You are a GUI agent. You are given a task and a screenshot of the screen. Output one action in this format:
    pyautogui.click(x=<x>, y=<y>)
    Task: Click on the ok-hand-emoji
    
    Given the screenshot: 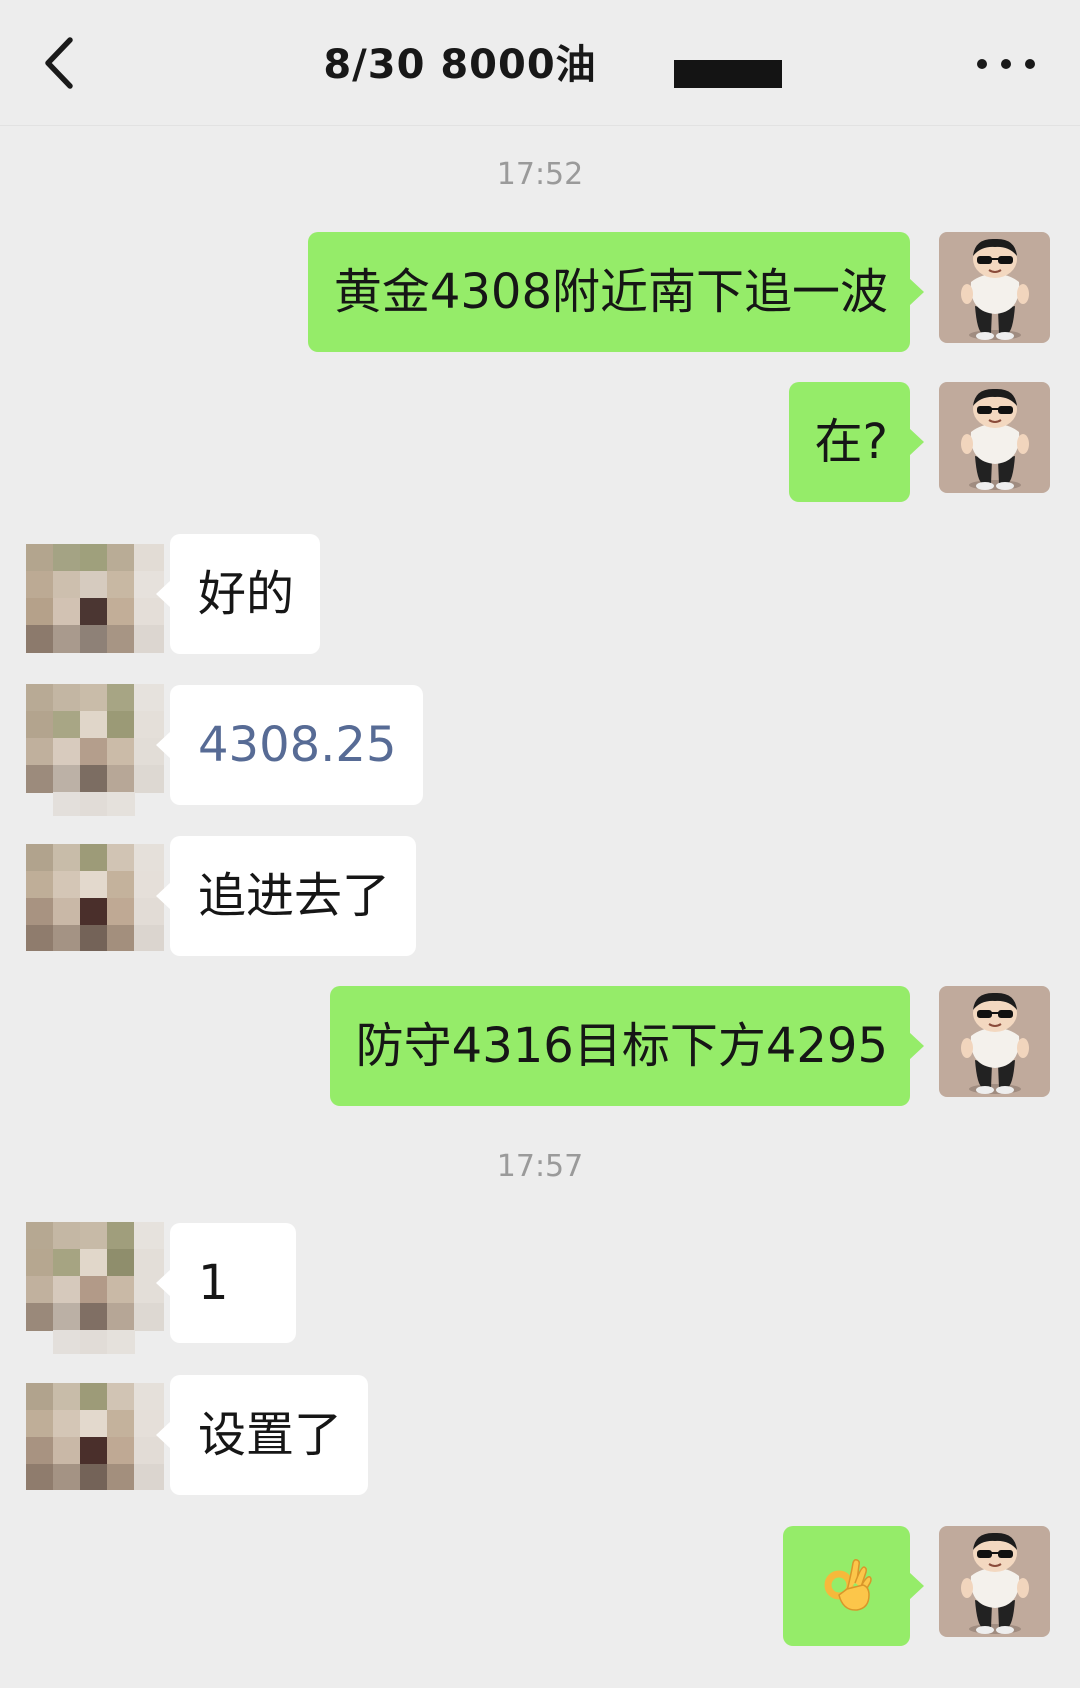 What is the action you would take?
    pyautogui.click(x=847, y=1585)
    